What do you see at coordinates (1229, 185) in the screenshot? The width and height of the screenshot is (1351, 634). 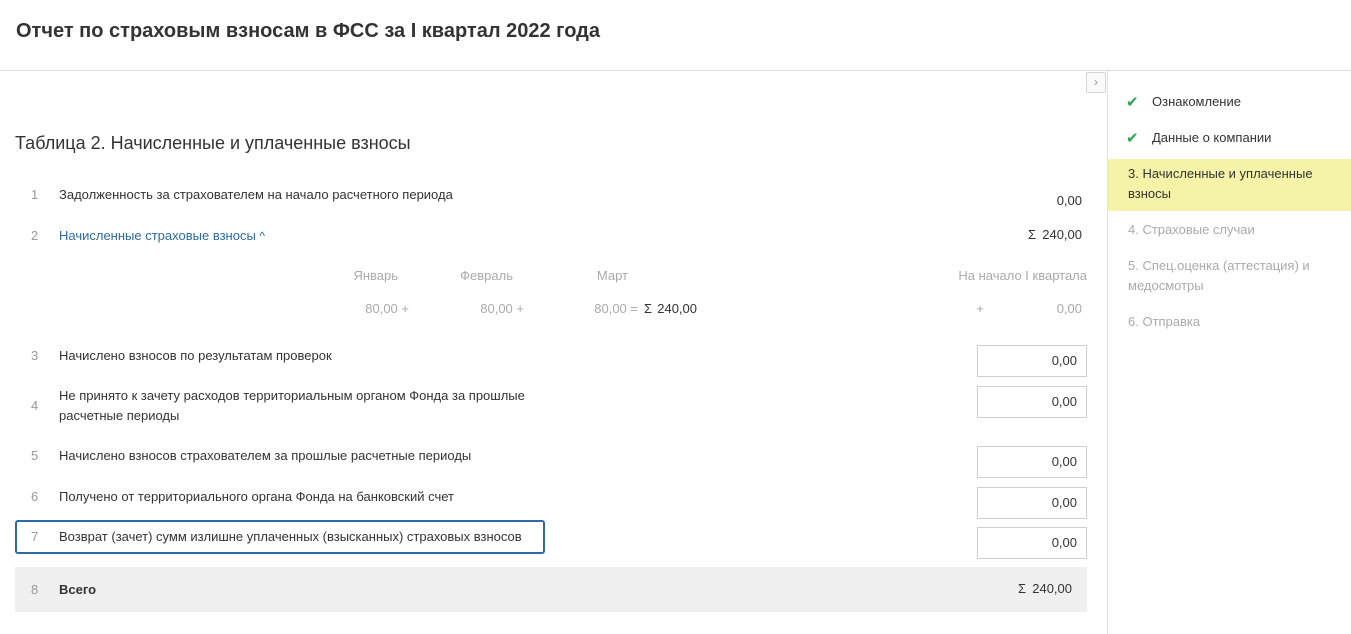 I see `step-contributions: 3. Начисленные и уплаченные взносы` at bounding box center [1229, 185].